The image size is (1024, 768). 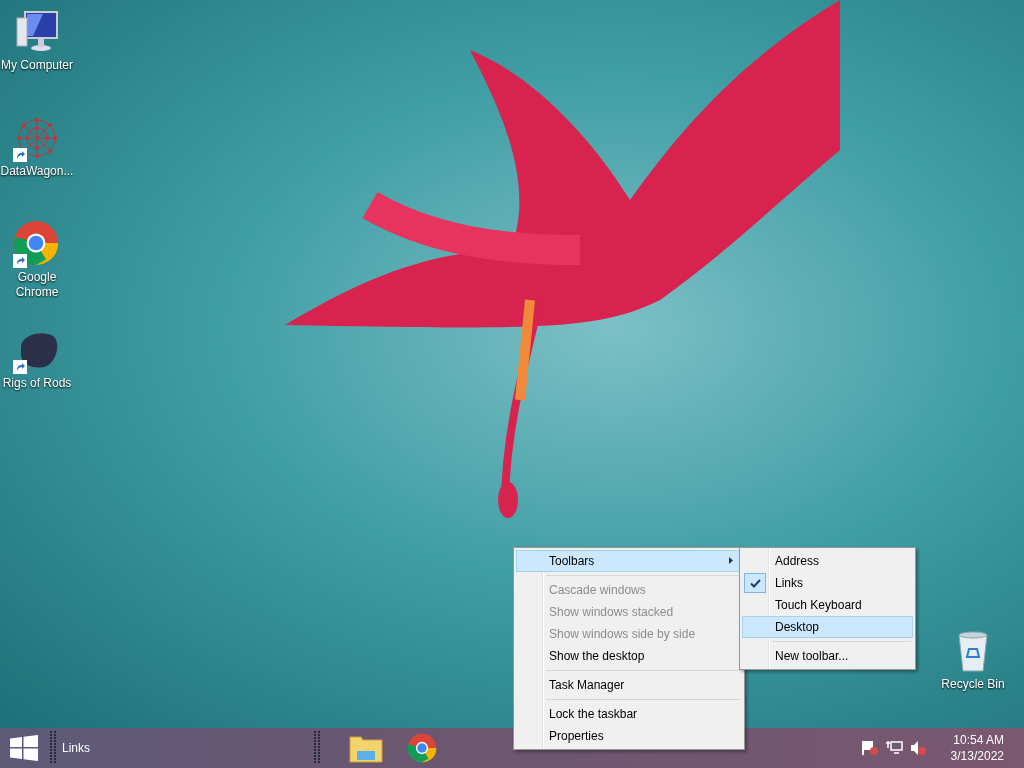 What do you see at coordinates (827, 561) in the screenshot?
I see `submenu-item: Address` at bounding box center [827, 561].